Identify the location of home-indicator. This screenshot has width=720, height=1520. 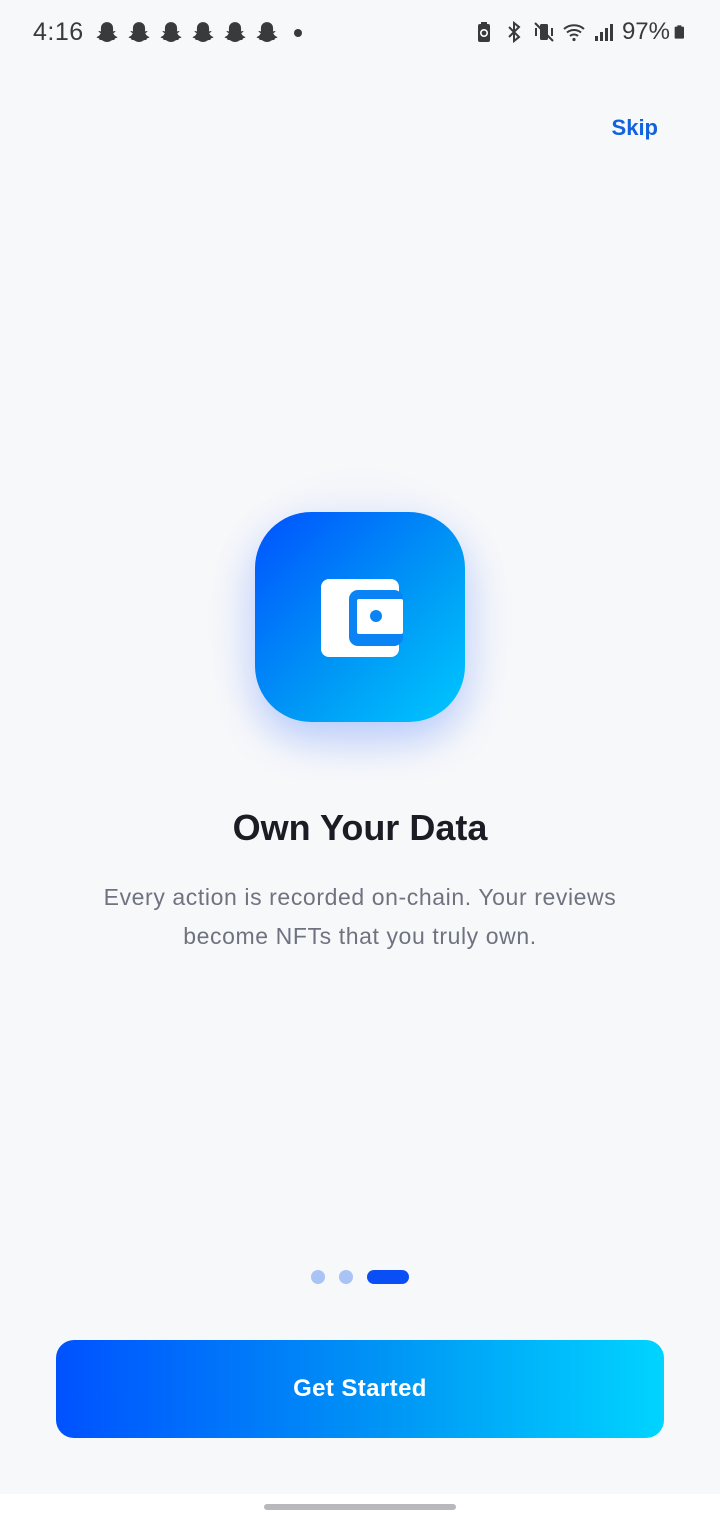
(360, 1507).